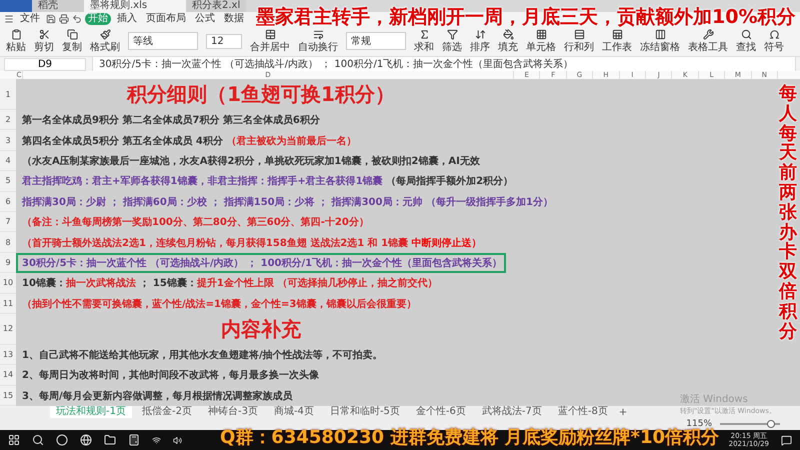  What do you see at coordinates (251, 161) in the screenshot?
I see `cell-text: （水友A压制某家族最后一座城池，水友A获得2积分，单挑砍死玩家加1锦囊，被砍则扣2锦囊，AI无效` at bounding box center [251, 161].